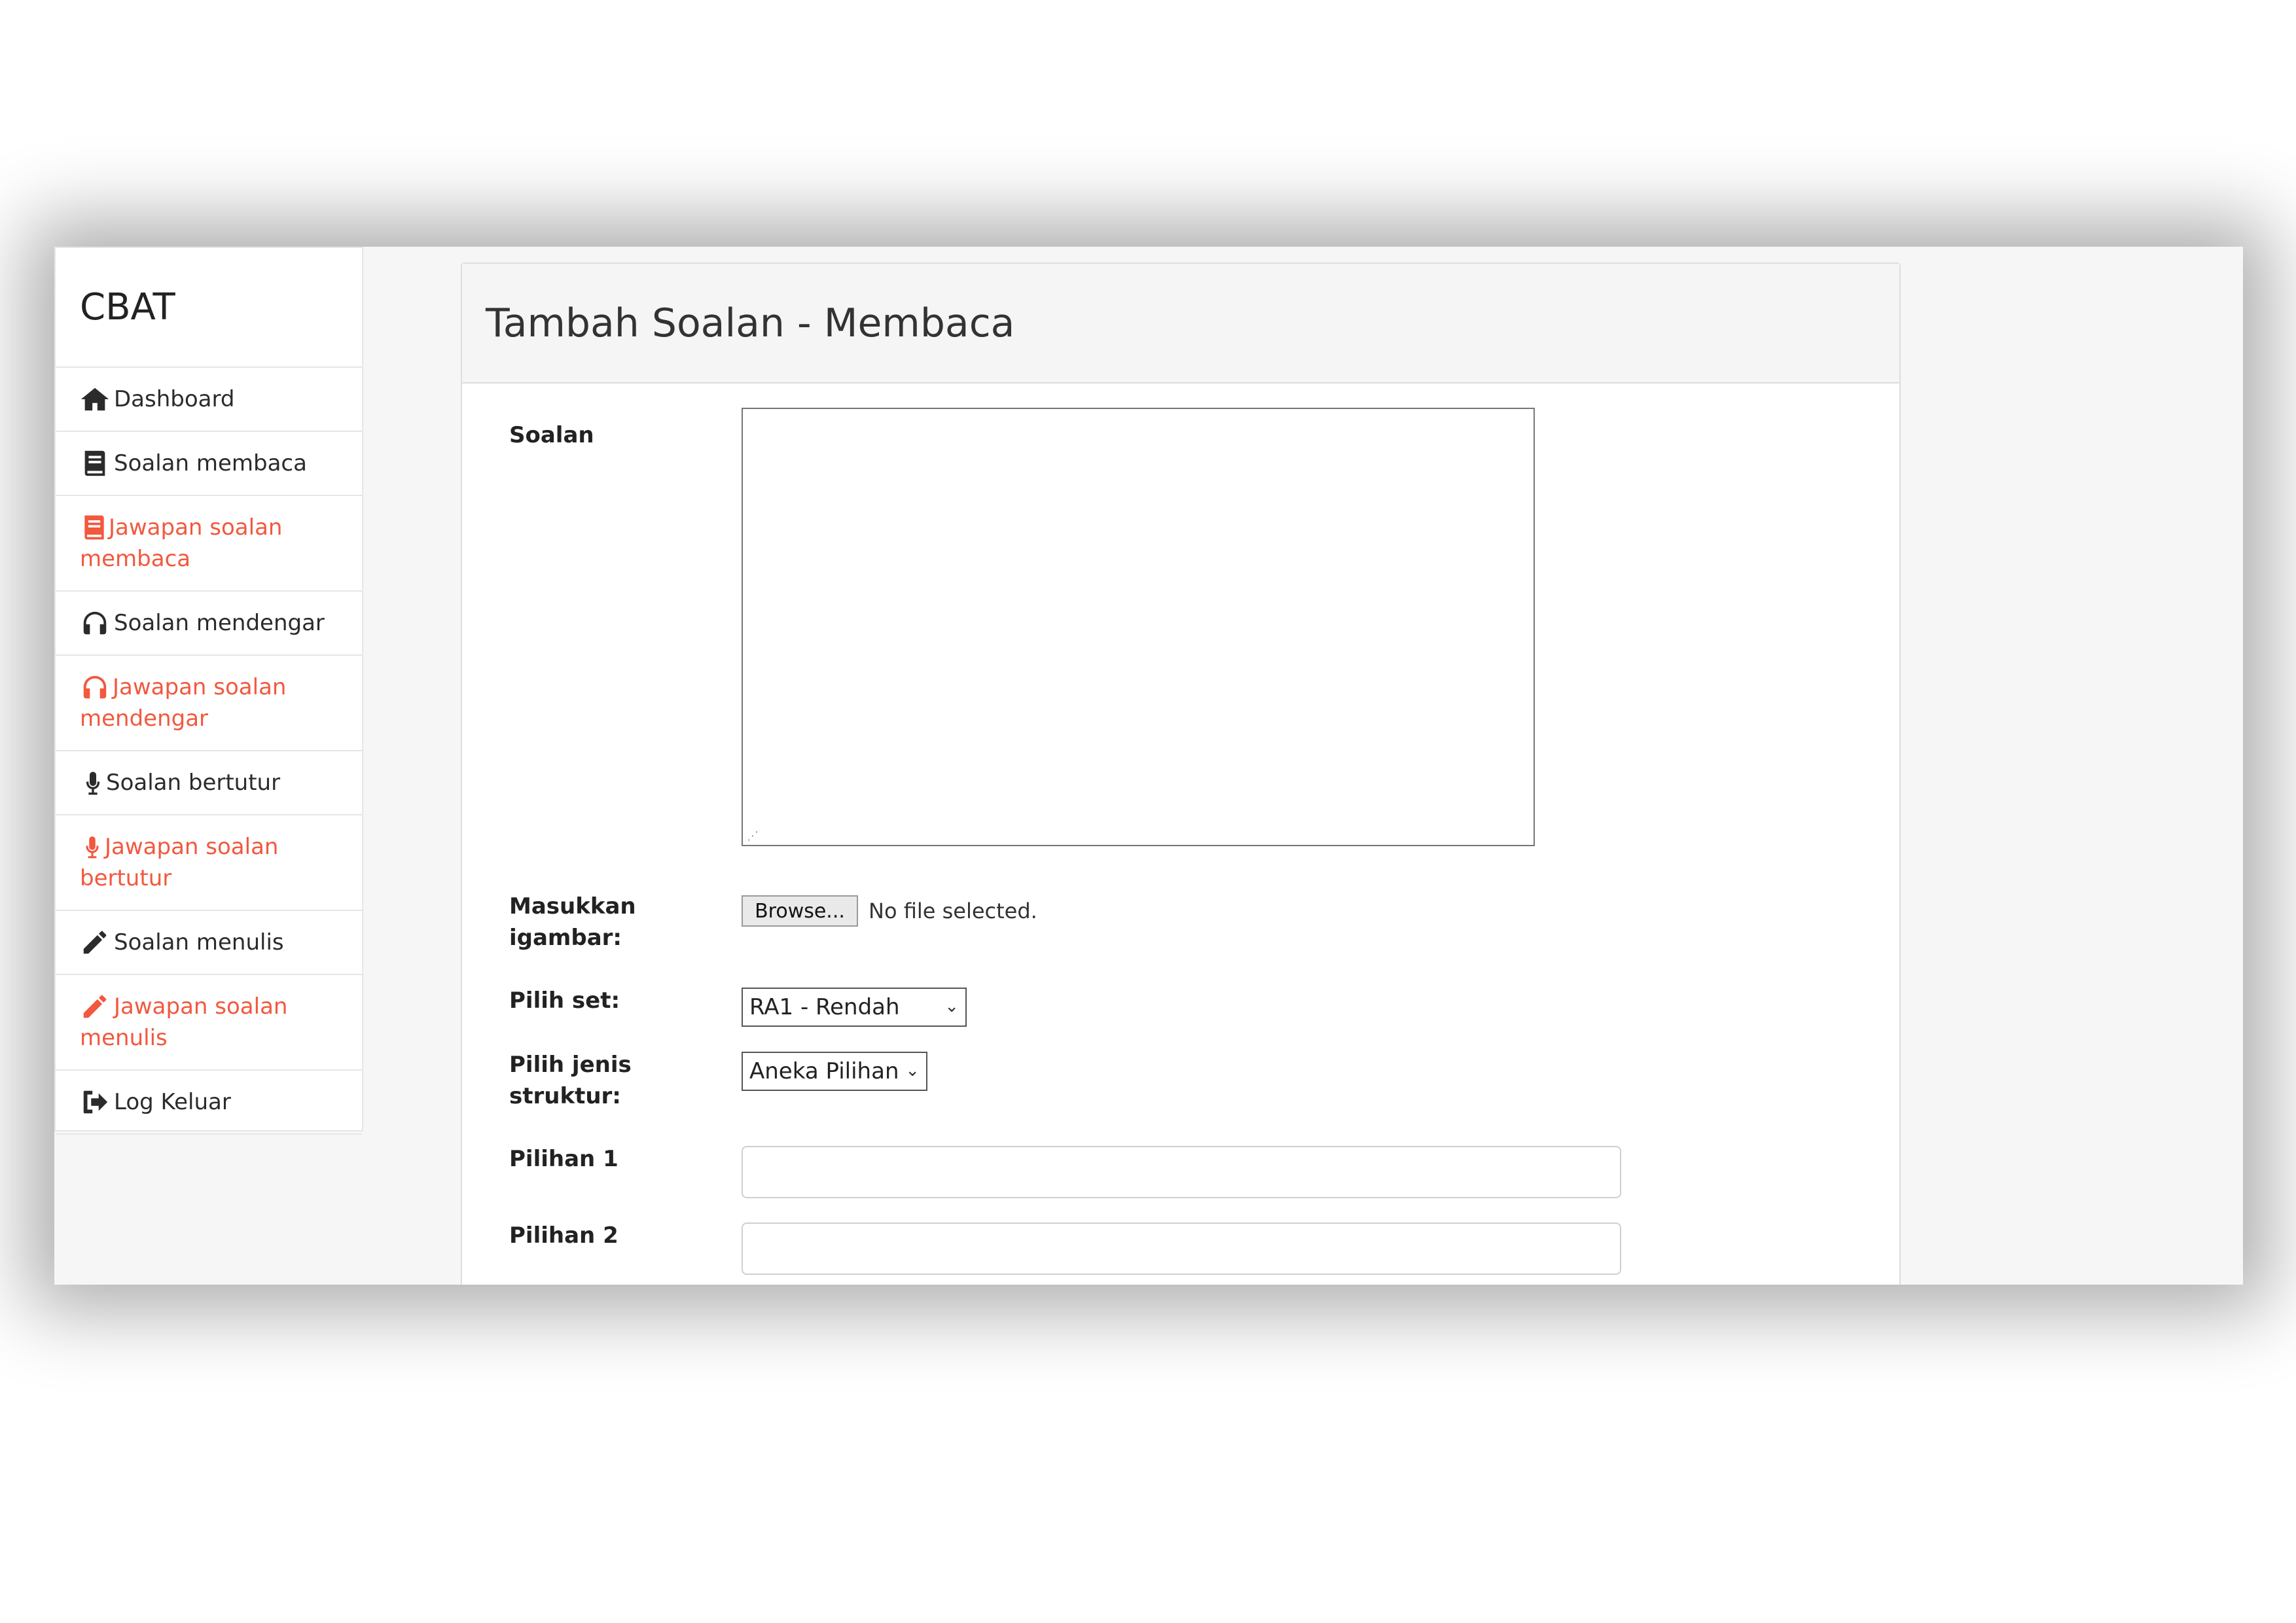 This screenshot has height=1623, width=2296. Describe the element at coordinates (1138, 627) in the screenshot. I see `soalan-textarea: ⋰` at that location.